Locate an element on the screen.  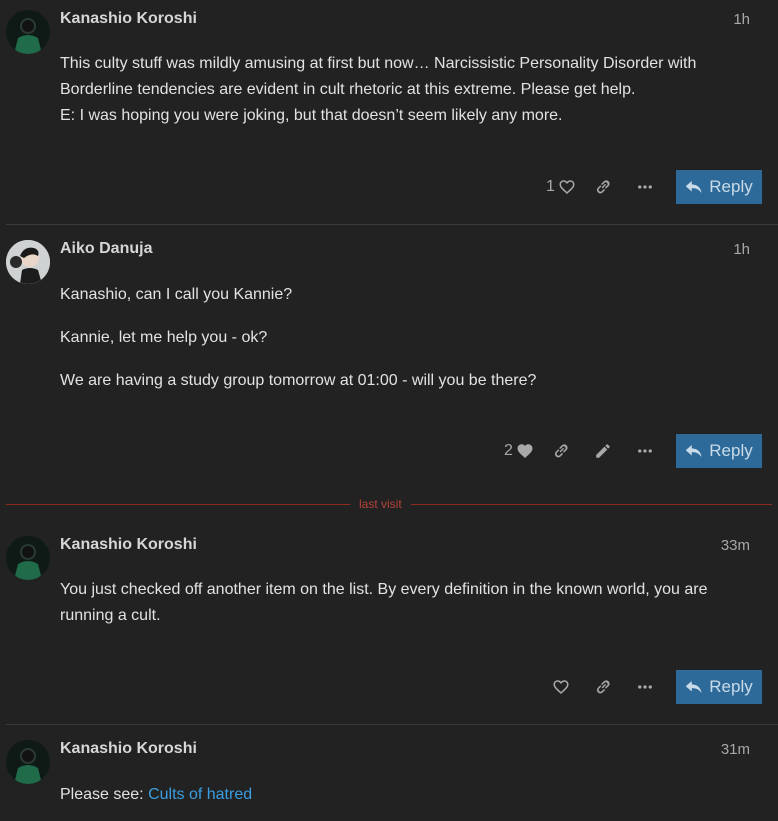
see-prefix: Please see: is located at coordinates (104, 794).